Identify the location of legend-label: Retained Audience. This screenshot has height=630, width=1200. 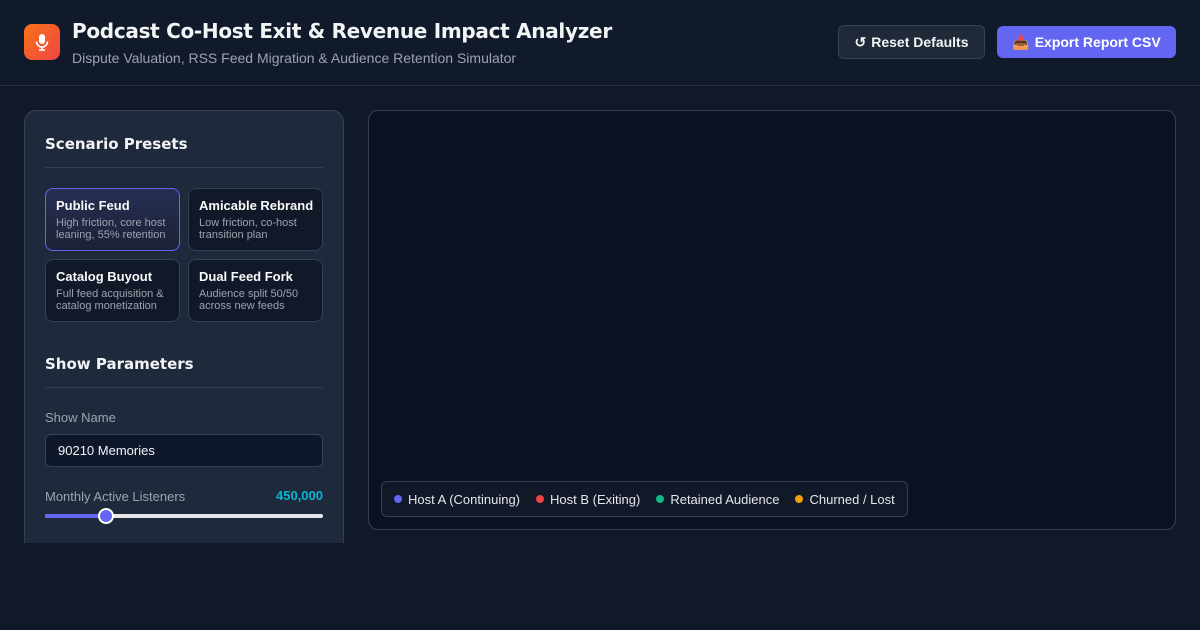
(725, 499).